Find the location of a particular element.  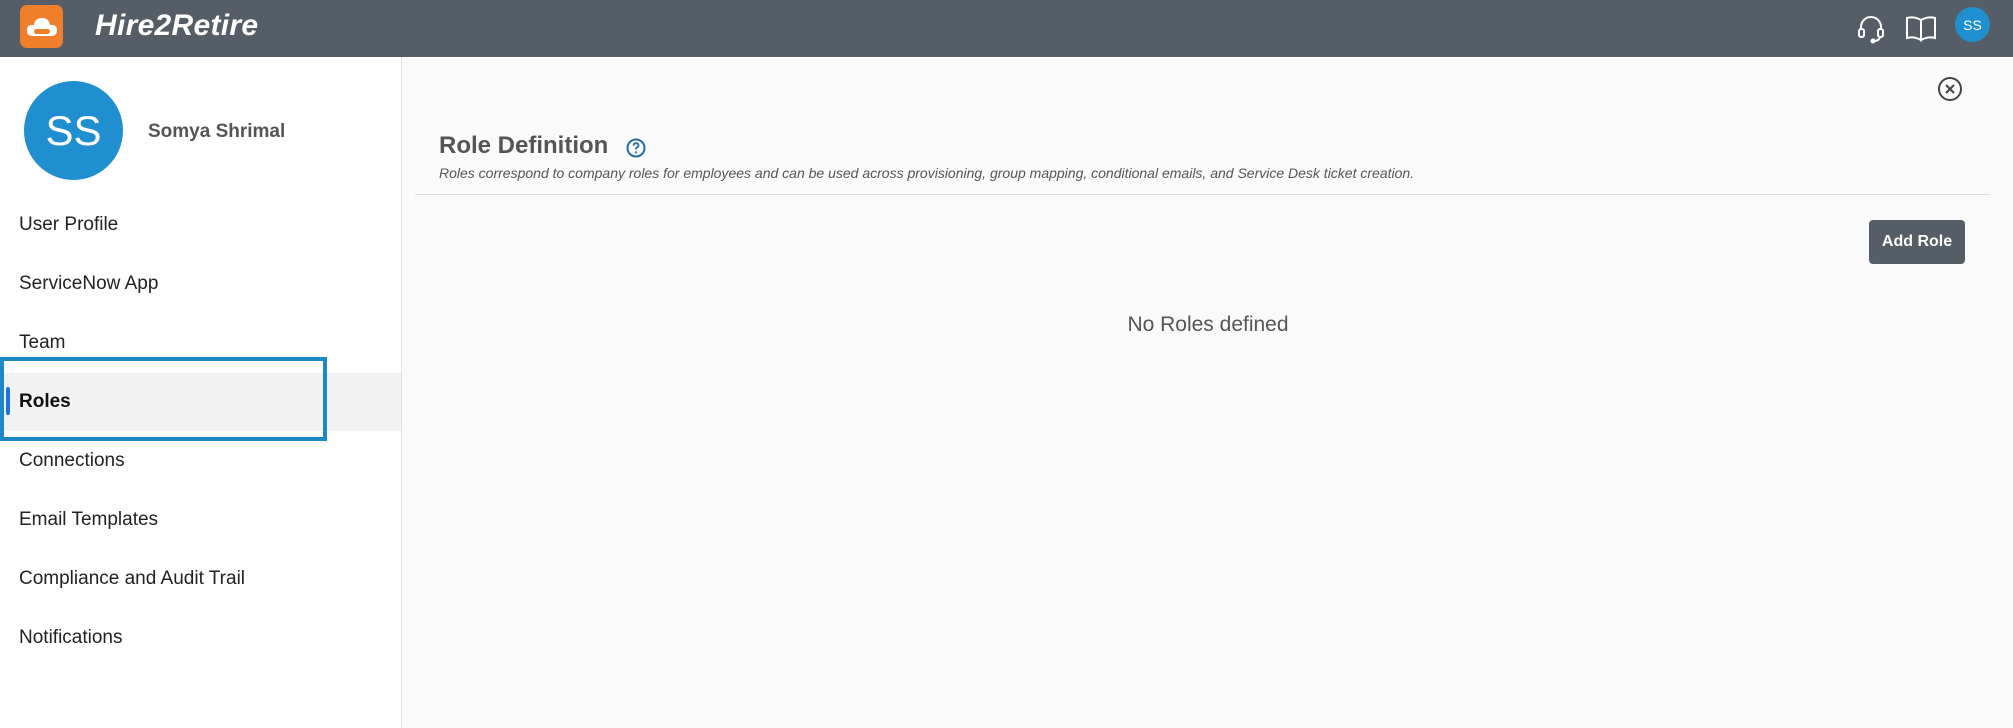

sidebar-item-roles: Roles is located at coordinates (200, 402).